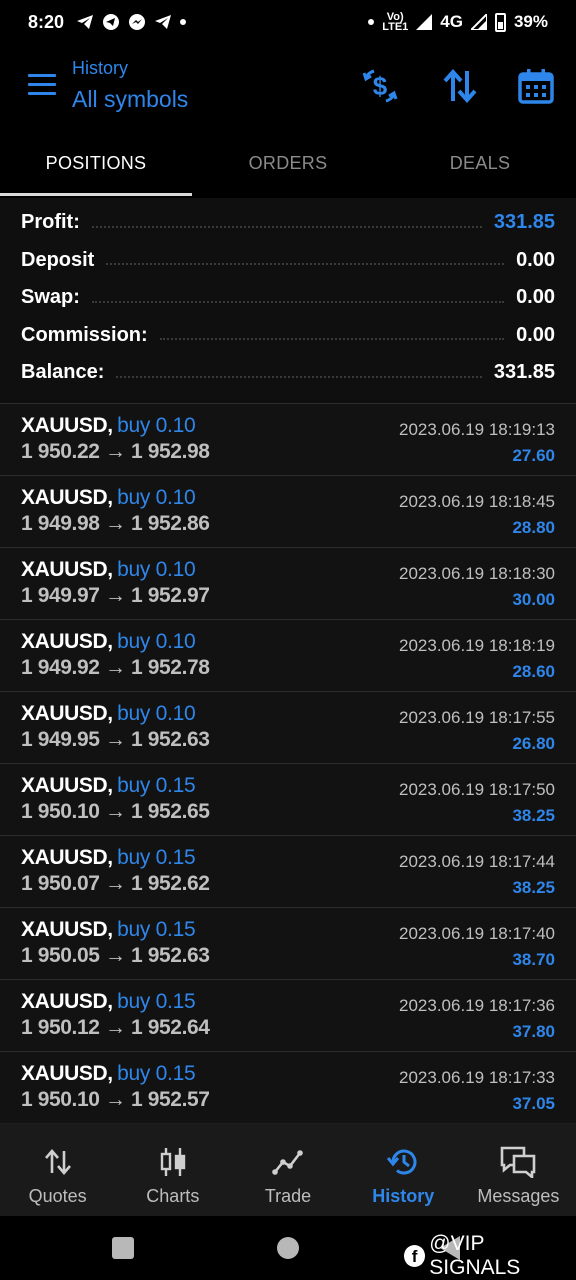 This screenshot has height=1280, width=576. I want to click on deal-profit: 30.00, so click(533, 599).